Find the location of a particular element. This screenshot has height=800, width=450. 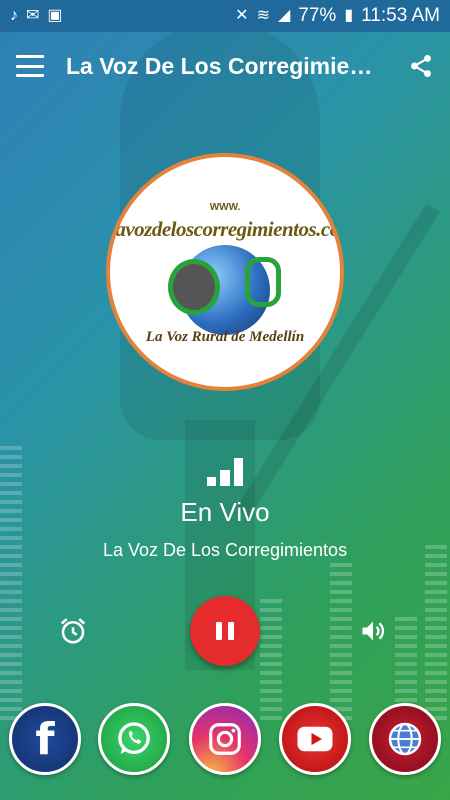

mute-icon: ✕ is located at coordinates (242, 15).